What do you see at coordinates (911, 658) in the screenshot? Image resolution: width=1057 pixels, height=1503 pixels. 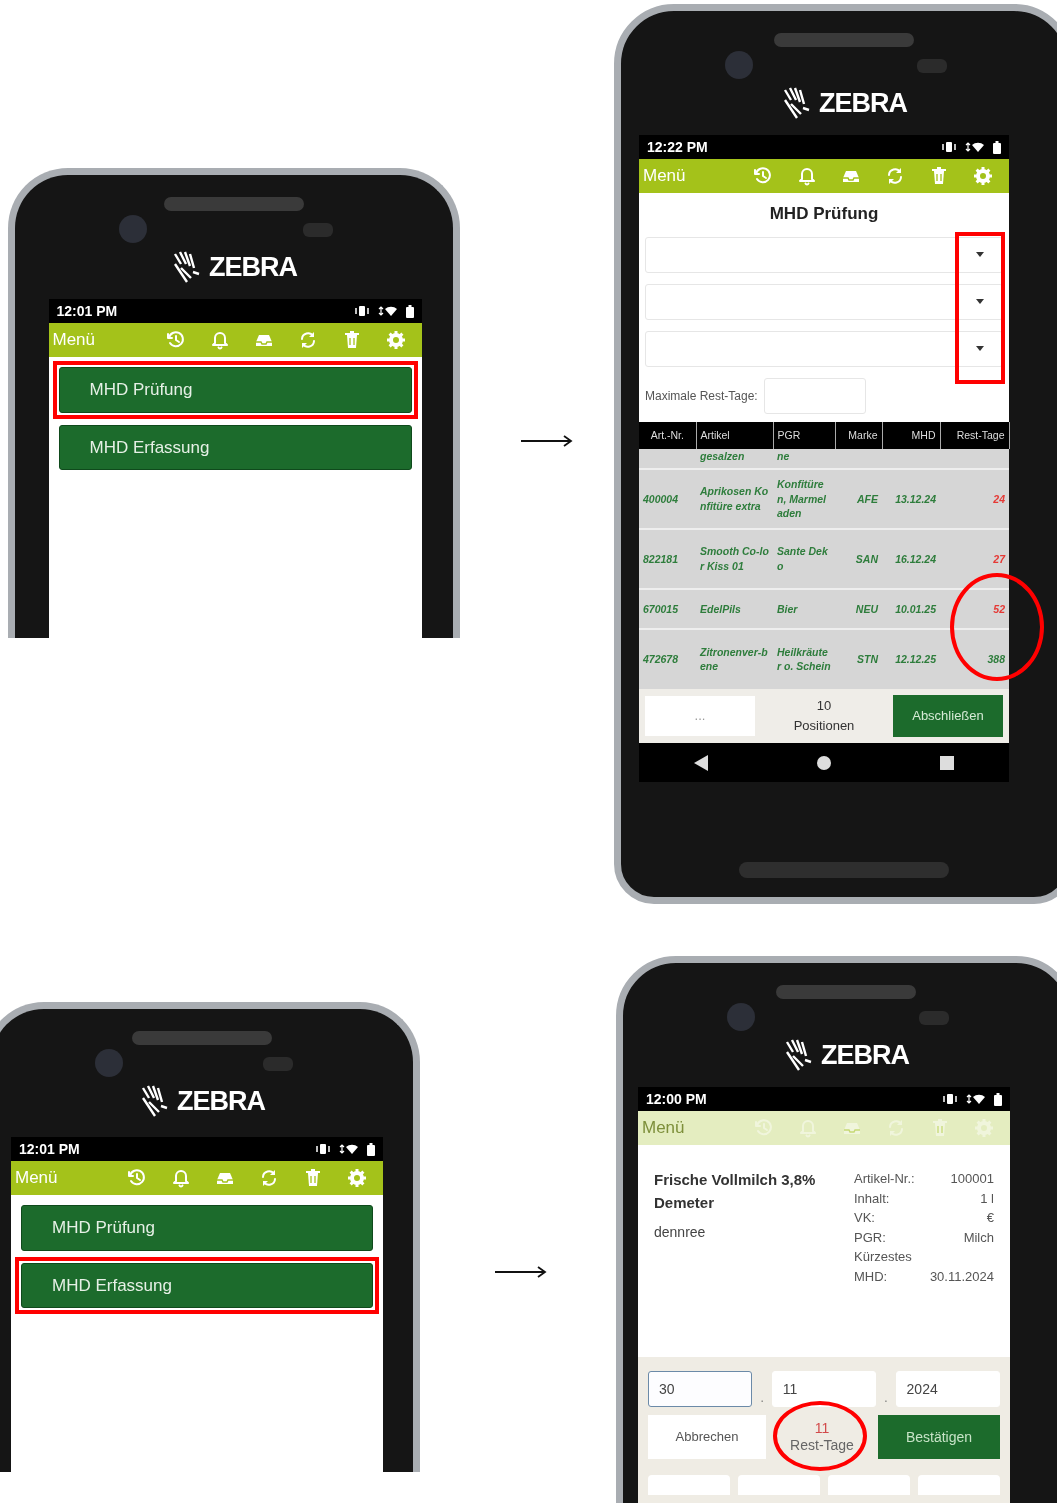 I see `table-cell: 12.12.25` at bounding box center [911, 658].